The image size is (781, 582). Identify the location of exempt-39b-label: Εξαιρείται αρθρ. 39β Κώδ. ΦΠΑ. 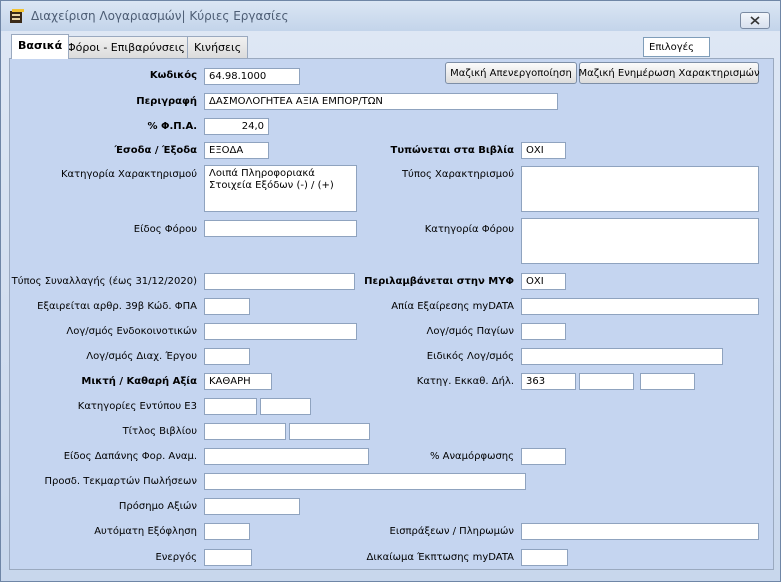
(117, 306).